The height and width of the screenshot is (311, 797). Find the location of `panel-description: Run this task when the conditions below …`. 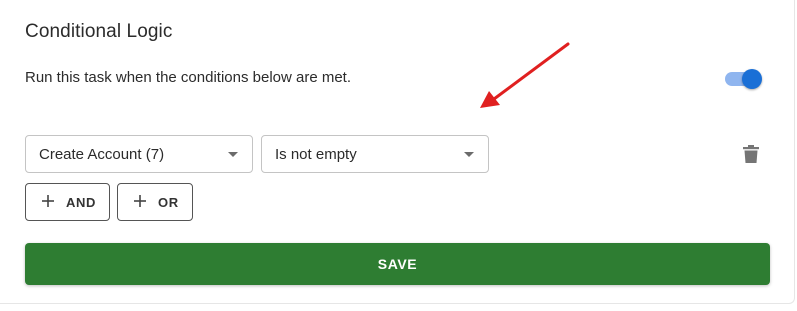

panel-description: Run this task when the conditions below … is located at coordinates (188, 77).